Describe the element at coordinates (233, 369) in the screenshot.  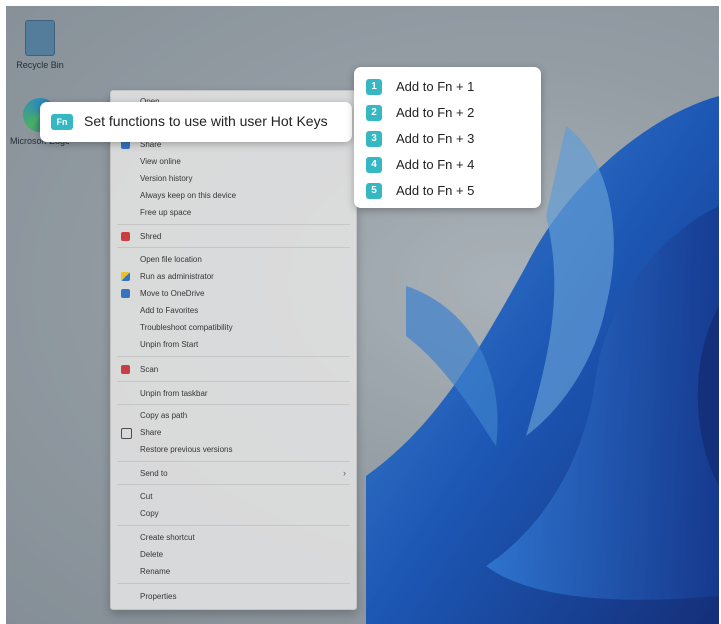
I see `menu-item-scan: Scan` at that location.